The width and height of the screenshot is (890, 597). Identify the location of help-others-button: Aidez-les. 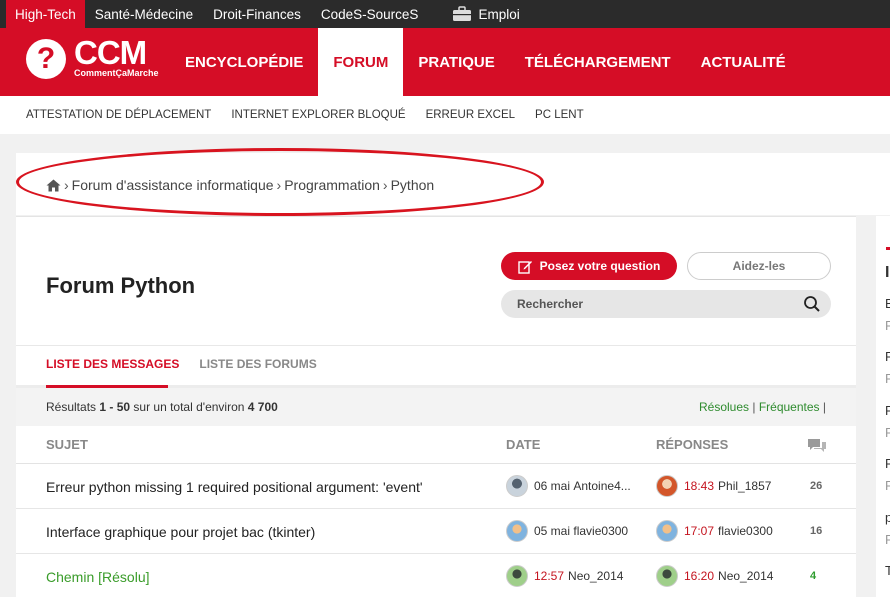
(759, 266).